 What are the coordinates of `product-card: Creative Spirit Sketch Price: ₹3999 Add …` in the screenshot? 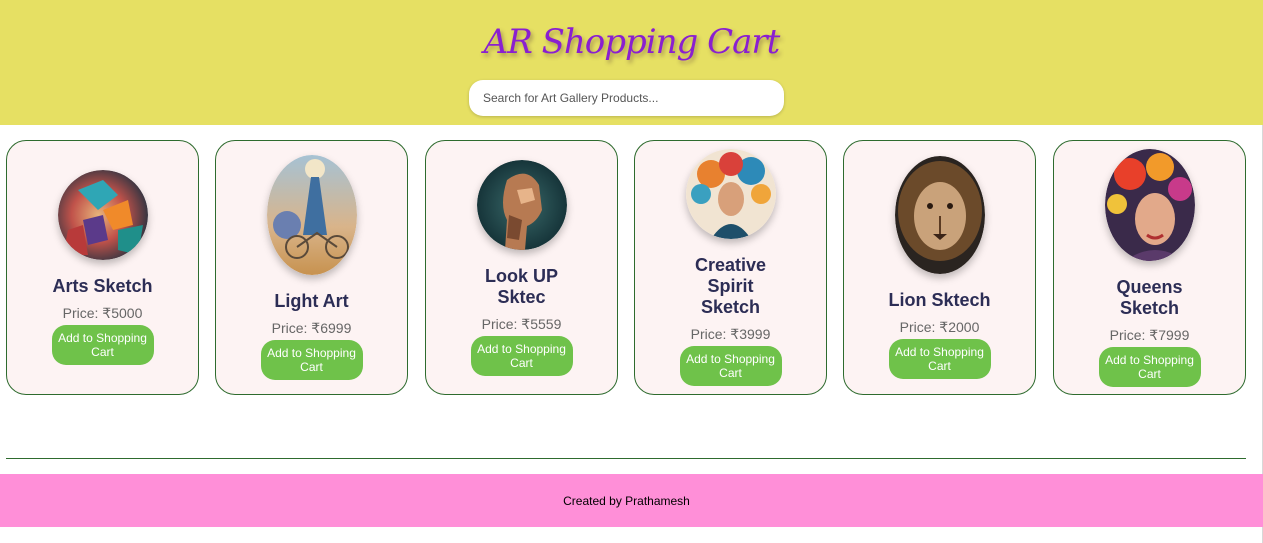 It's located at (730, 267).